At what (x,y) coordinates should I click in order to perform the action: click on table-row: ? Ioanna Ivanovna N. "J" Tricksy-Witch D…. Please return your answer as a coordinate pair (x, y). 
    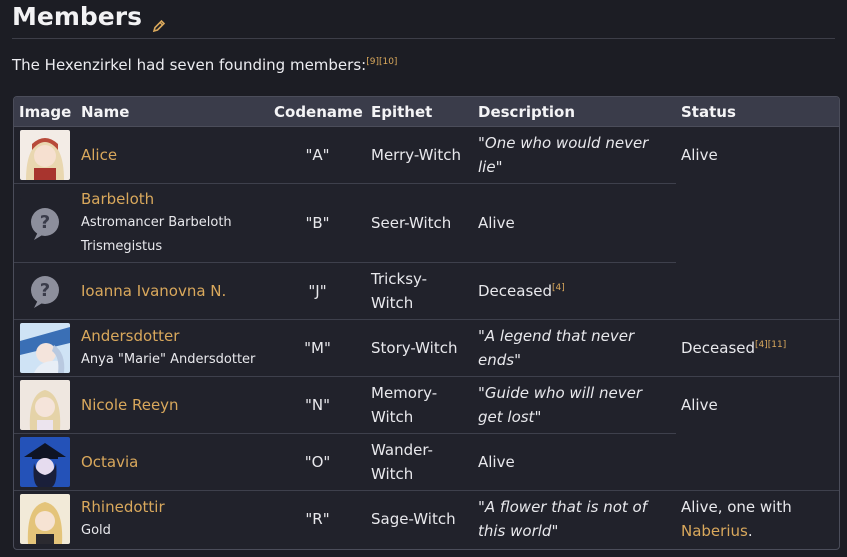
    Looking at the image, I should click on (426, 291).